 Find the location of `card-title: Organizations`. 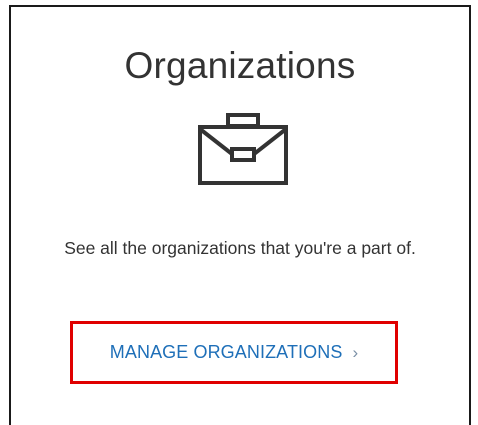

card-title: Organizations is located at coordinates (240, 65).